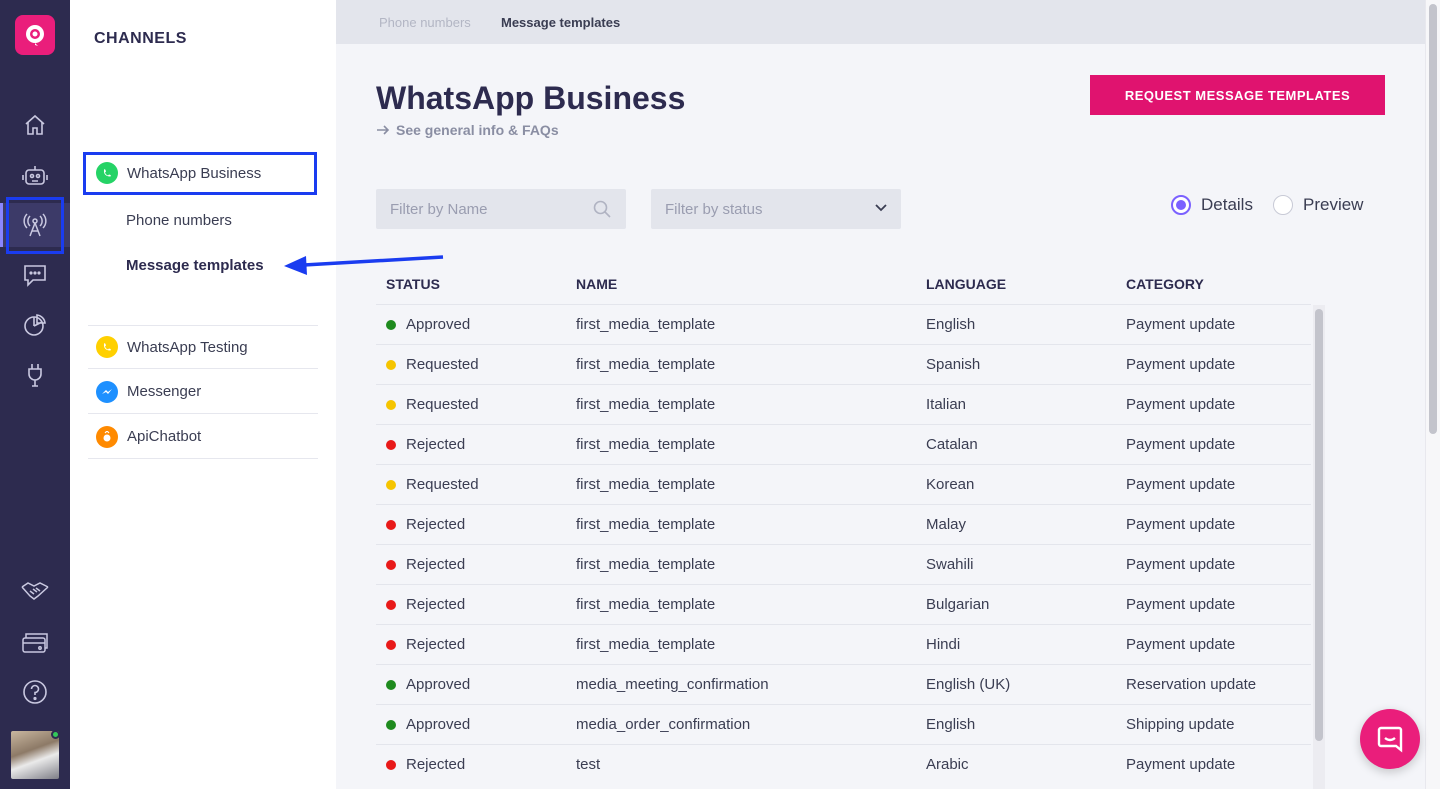  Describe the element at coordinates (1283, 205) in the screenshot. I see `radio-unselected-icon` at that location.